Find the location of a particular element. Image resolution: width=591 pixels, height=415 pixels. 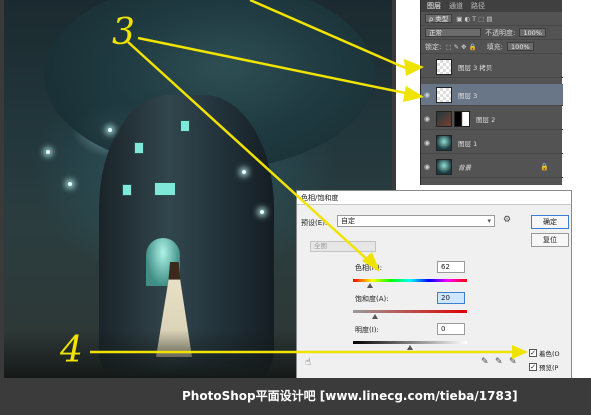

tab-layers: 图层 is located at coordinates (434, 6).